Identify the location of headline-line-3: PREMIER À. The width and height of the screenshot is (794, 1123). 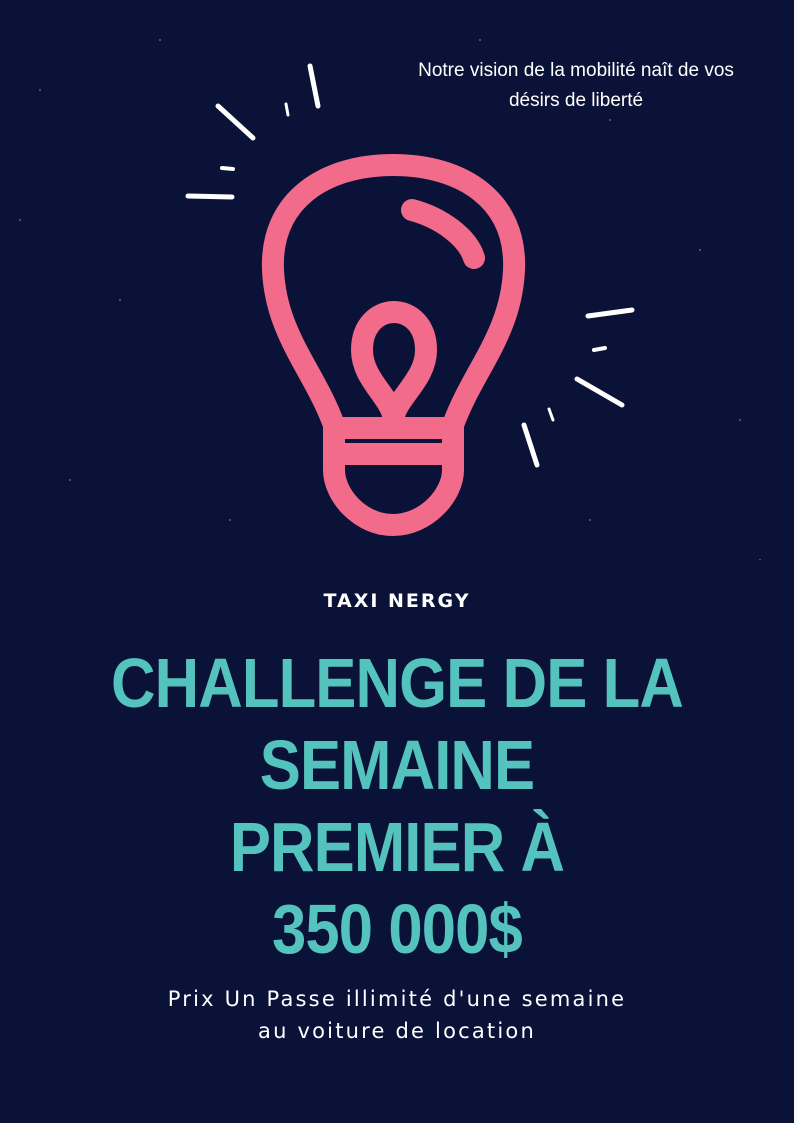
(397, 847).